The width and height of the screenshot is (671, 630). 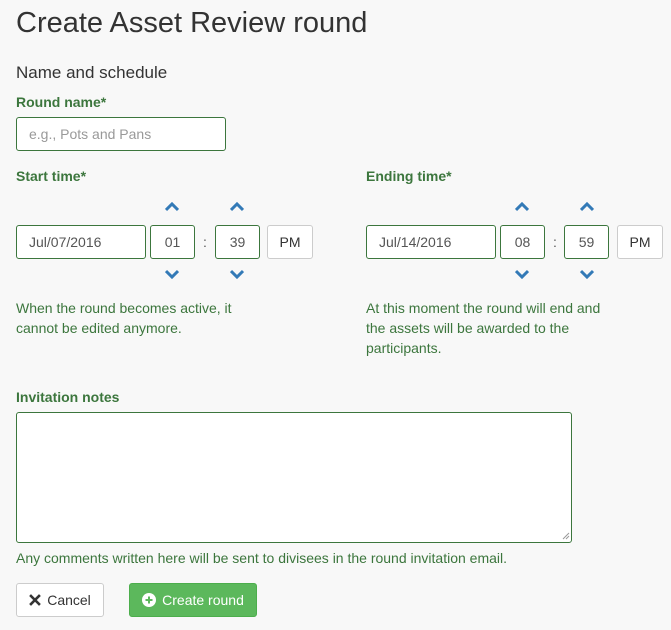 I want to click on end-hour-decrement, so click(x=522, y=274).